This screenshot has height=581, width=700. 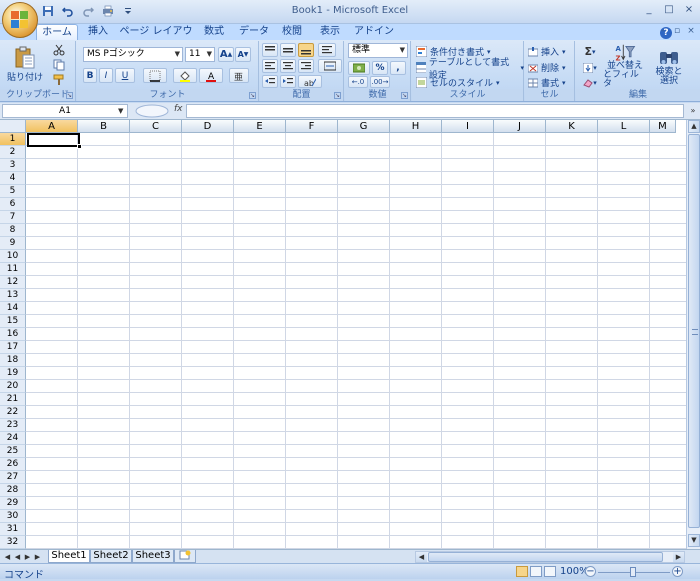 I want to click on column-header: M, so click(x=663, y=126).